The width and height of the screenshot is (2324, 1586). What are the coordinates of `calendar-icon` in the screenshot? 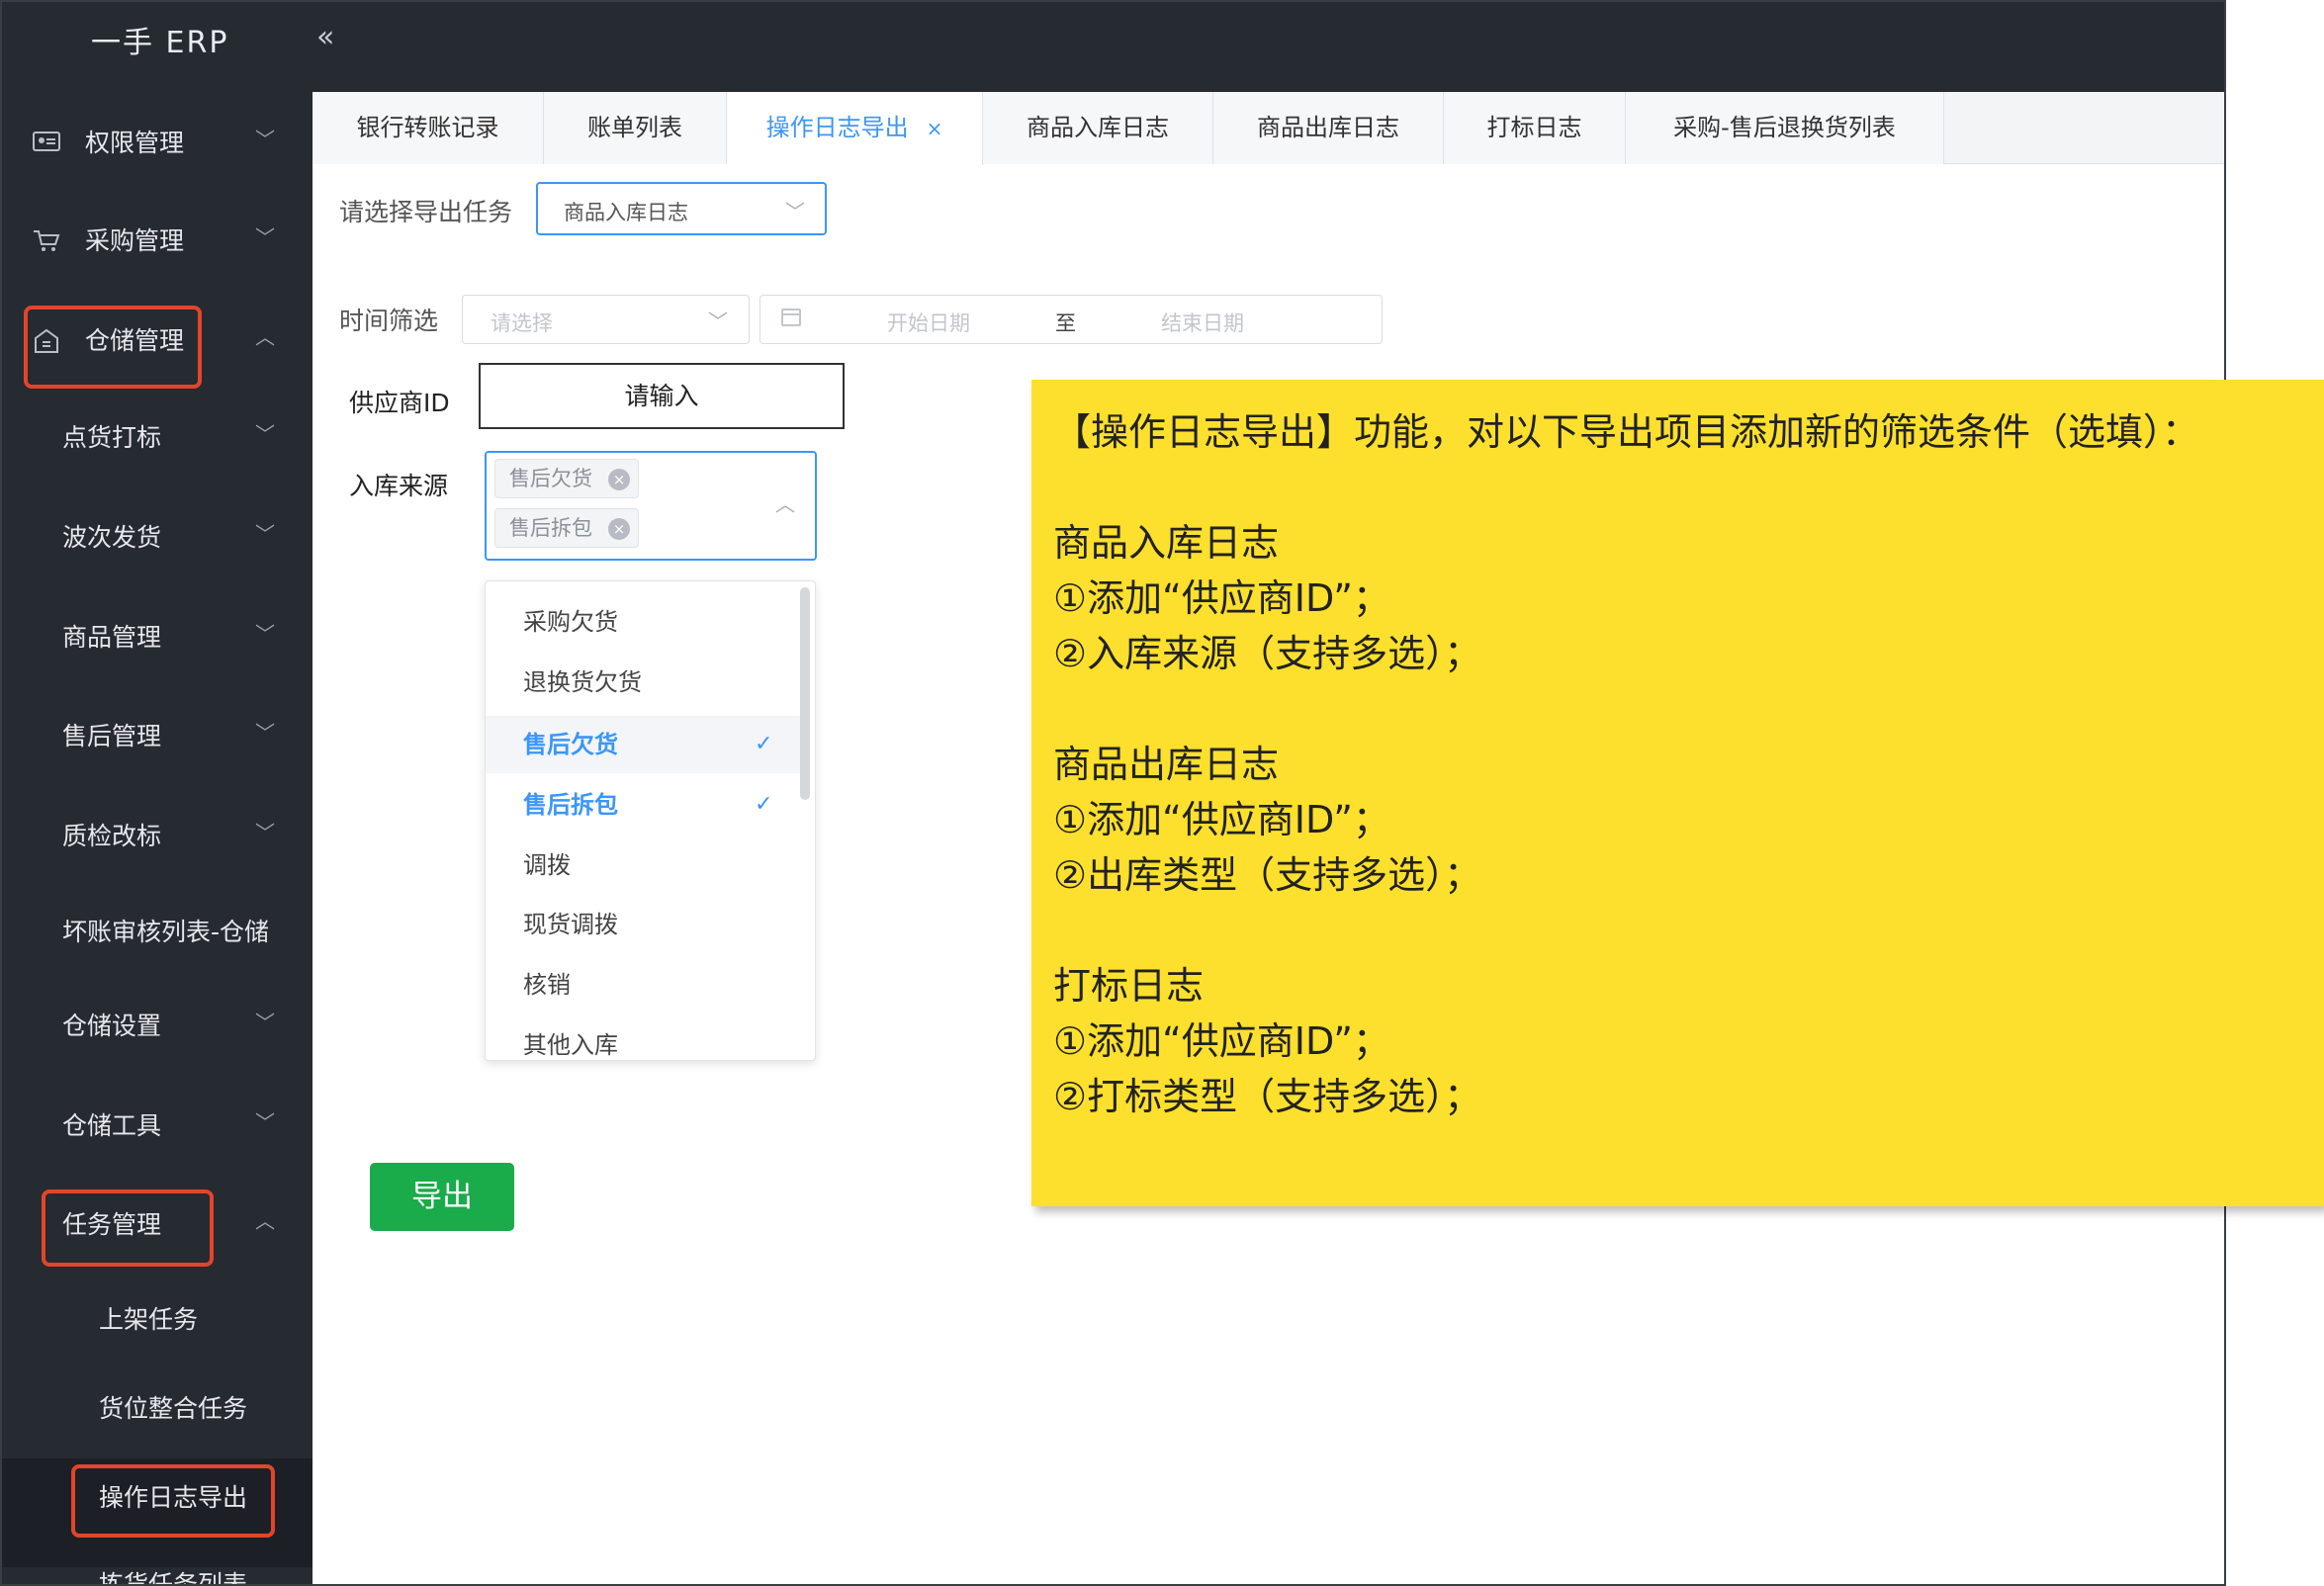 It's located at (791, 319).